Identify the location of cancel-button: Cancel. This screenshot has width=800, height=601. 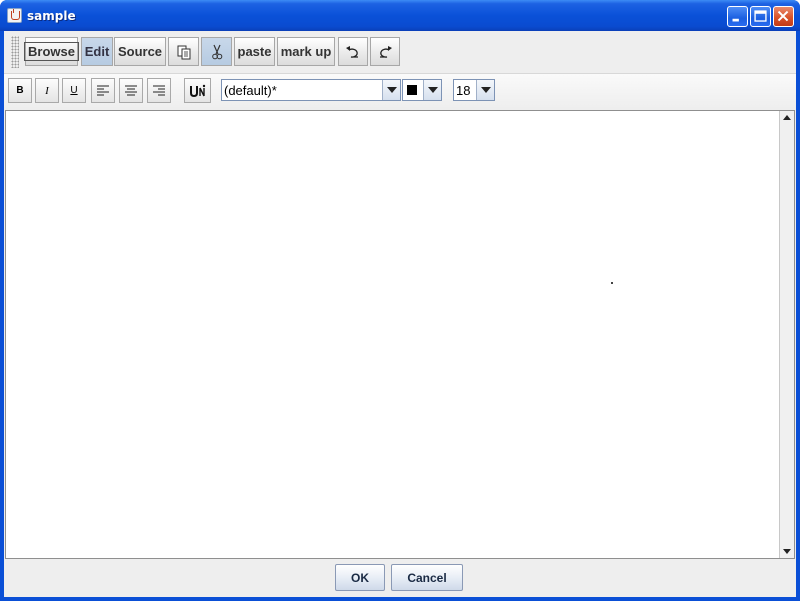
(427, 577).